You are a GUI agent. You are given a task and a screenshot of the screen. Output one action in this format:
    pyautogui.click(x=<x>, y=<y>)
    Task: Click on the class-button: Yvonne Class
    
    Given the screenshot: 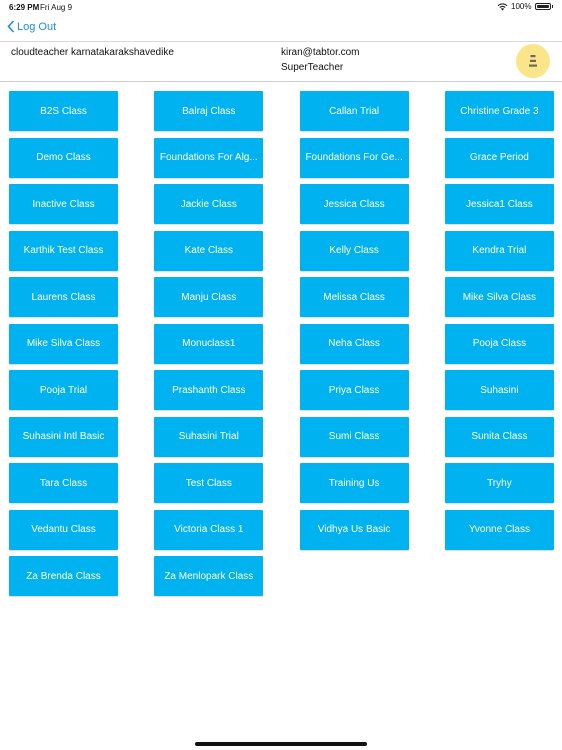 What is the action you would take?
    pyautogui.click(x=499, y=529)
    